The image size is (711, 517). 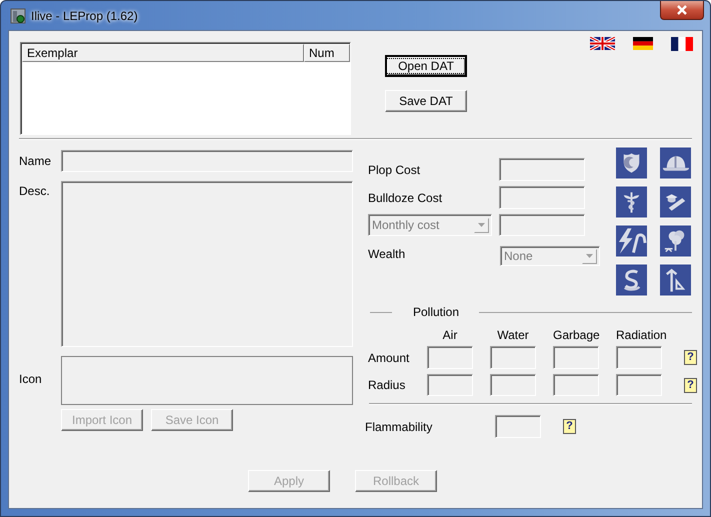 I want to click on column-header: Water, so click(x=513, y=335).